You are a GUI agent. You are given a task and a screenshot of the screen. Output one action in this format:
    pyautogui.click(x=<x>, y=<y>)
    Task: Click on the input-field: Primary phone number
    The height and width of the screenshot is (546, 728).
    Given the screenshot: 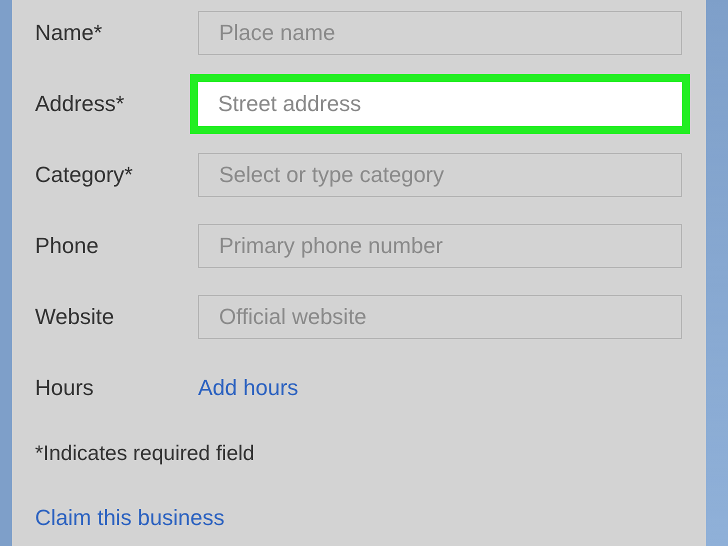 What is the action you would take?
    pyautogui.click(x=440, y=246)
    